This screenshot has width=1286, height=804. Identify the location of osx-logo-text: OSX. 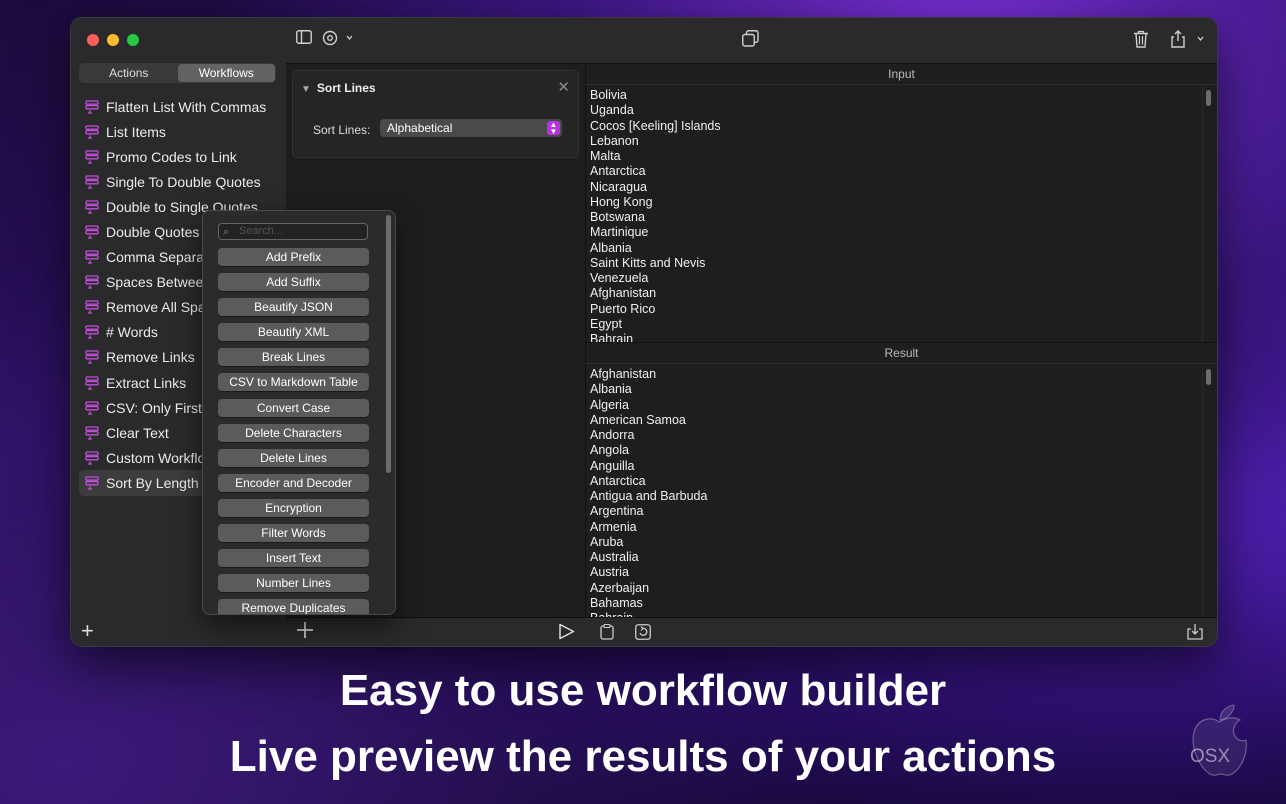
(1210, 756).